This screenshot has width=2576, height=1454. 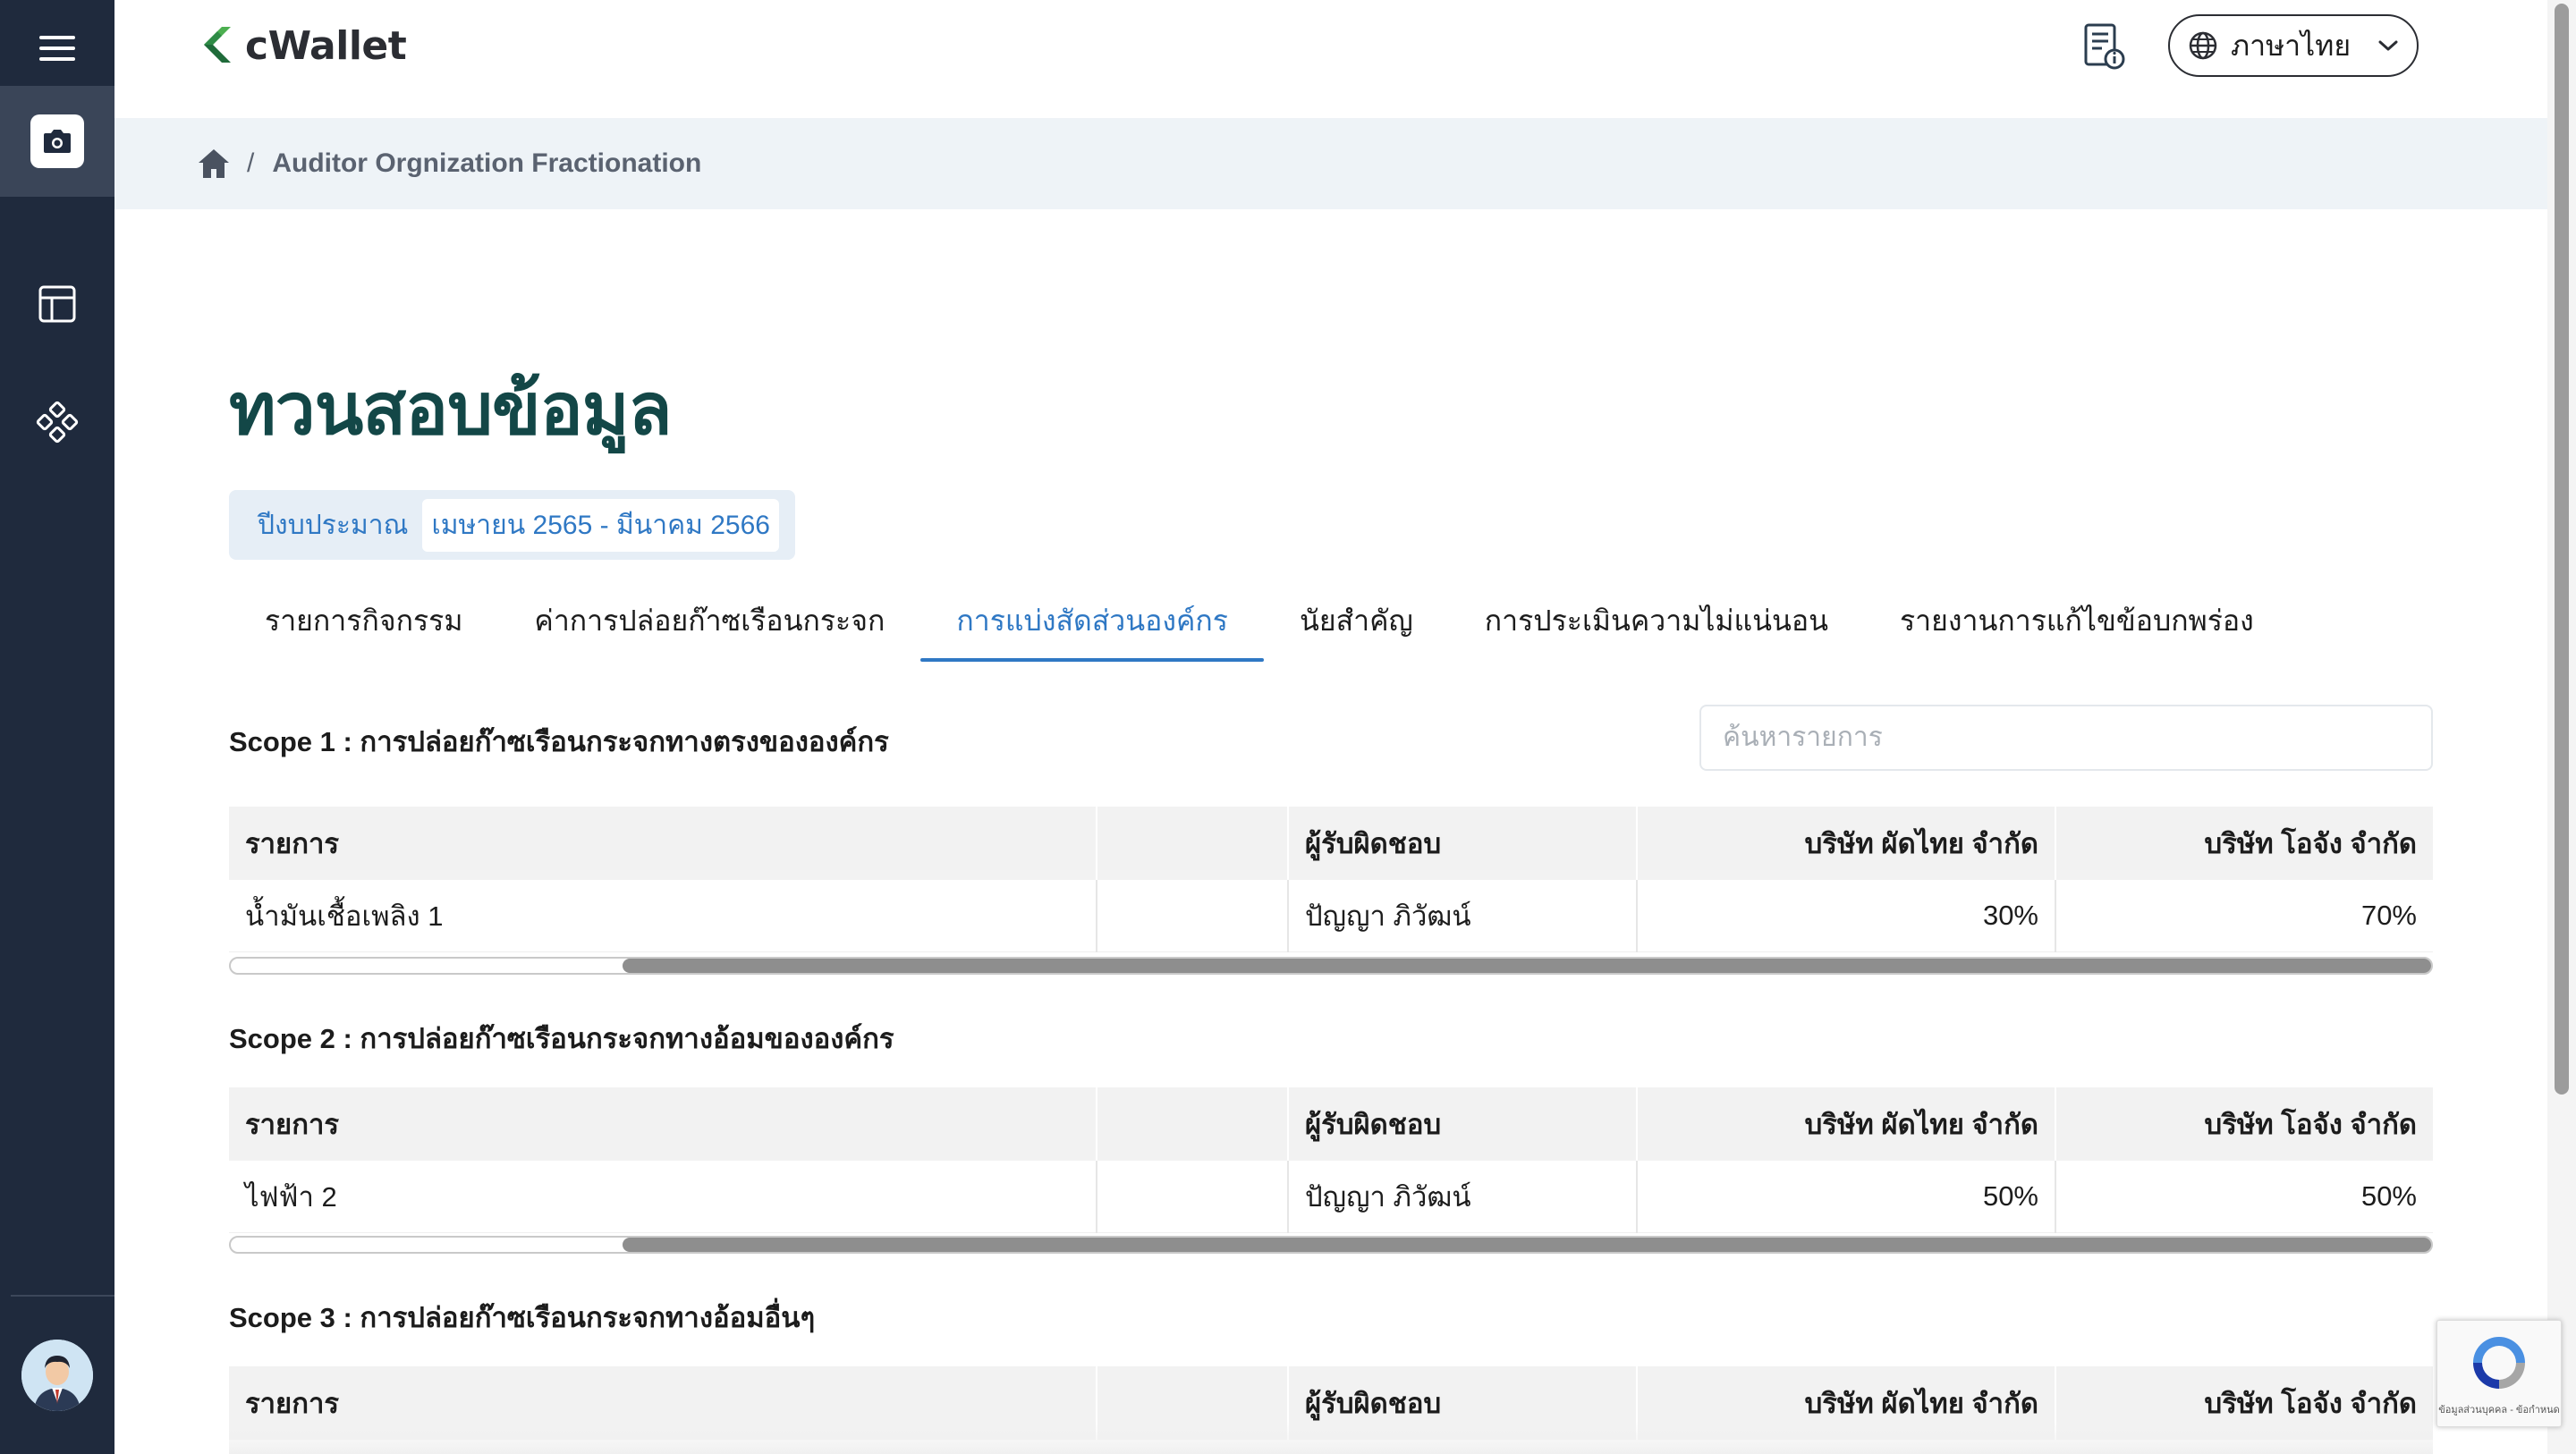 I want to click on menu-button, so click(x=57, y=49).